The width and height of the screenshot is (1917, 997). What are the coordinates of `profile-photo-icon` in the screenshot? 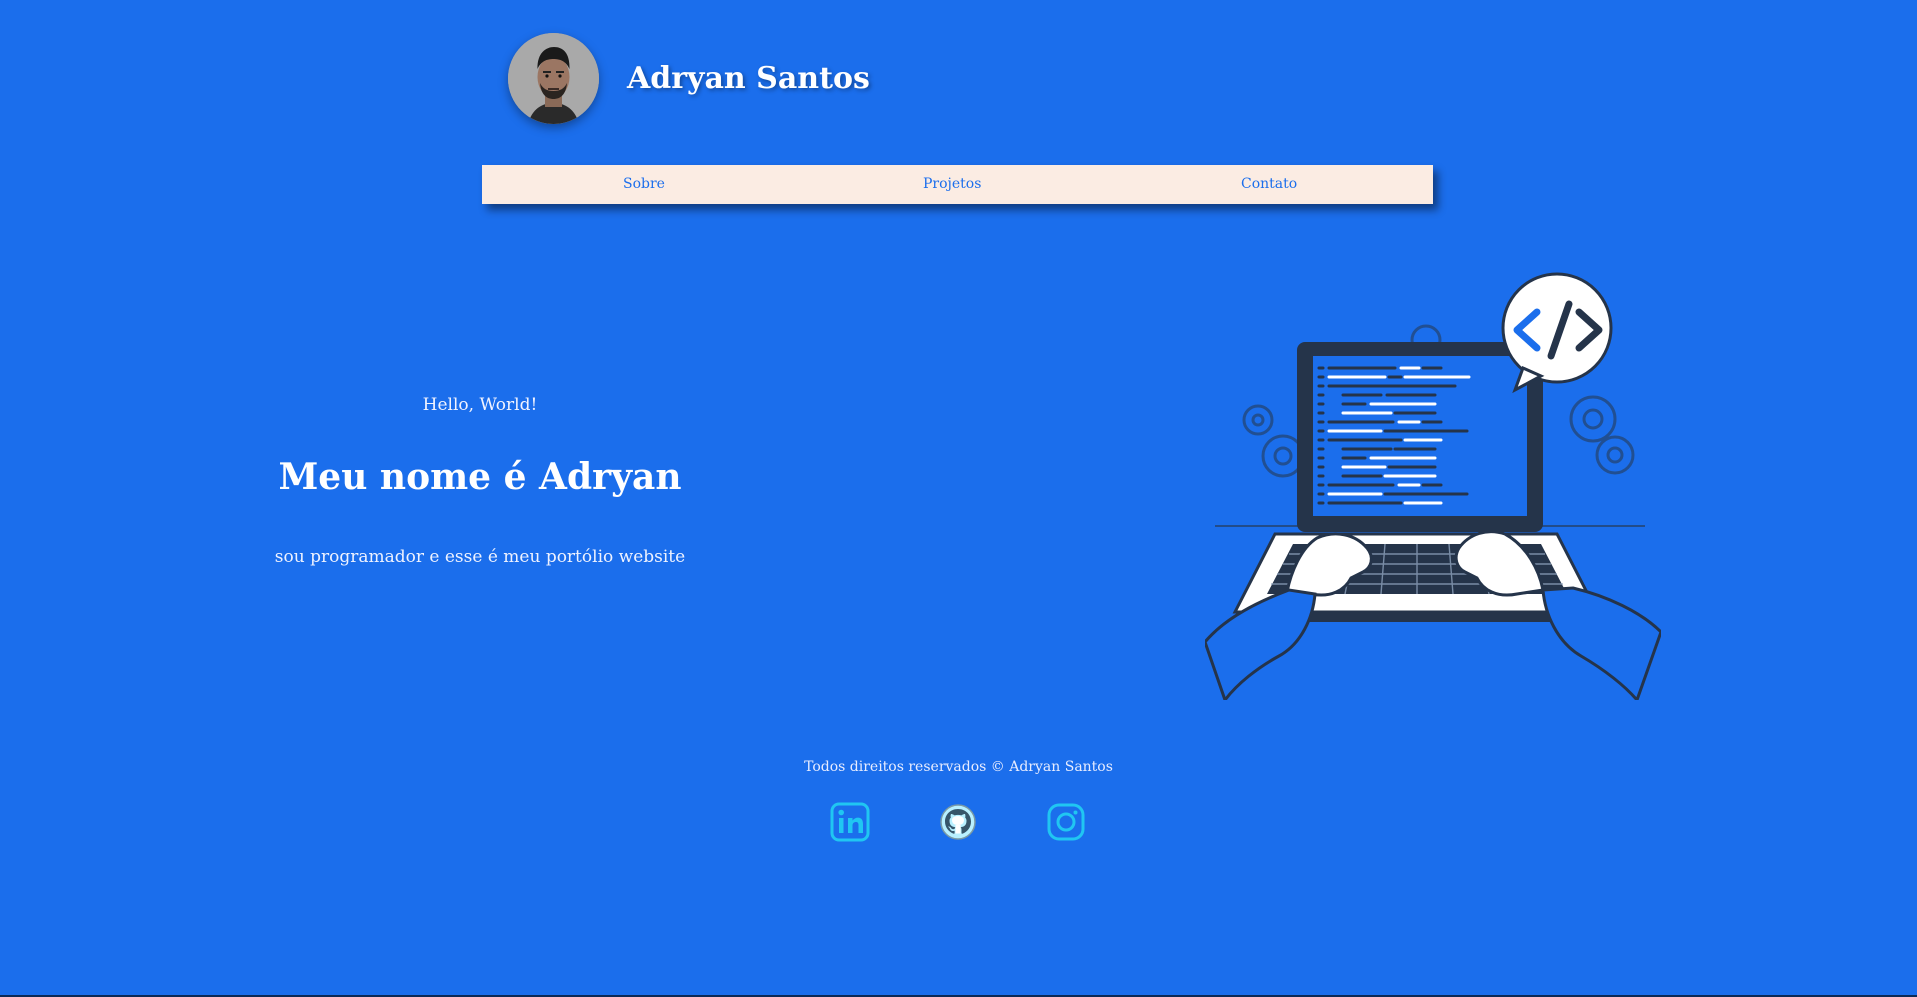 It's located at (553, 78).